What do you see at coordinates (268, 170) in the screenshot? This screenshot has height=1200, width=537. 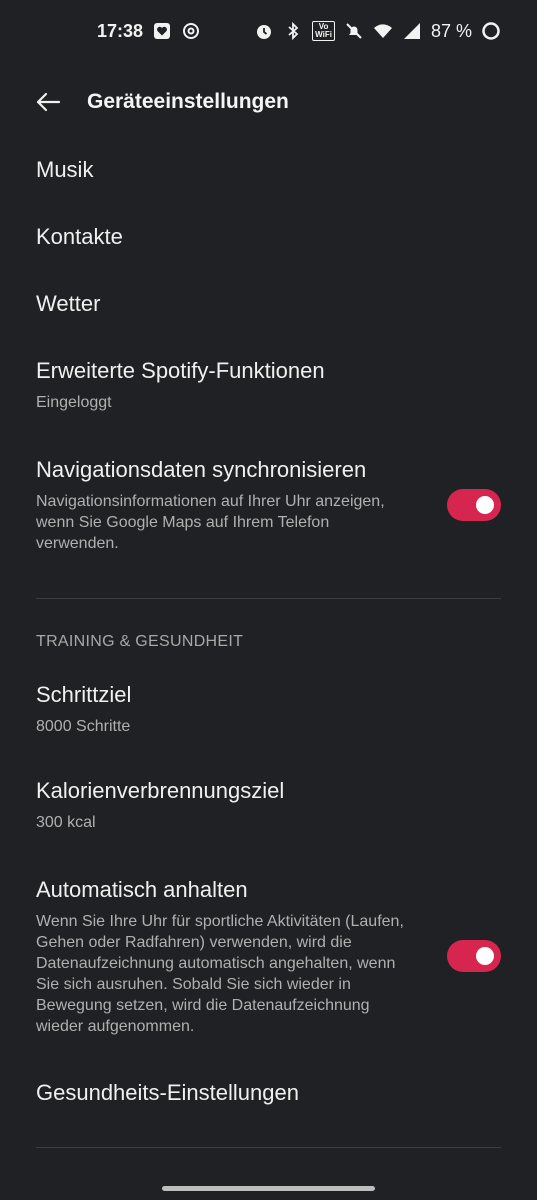 I see `setting-item-musik: Musik` at bounding box center [268, 170].